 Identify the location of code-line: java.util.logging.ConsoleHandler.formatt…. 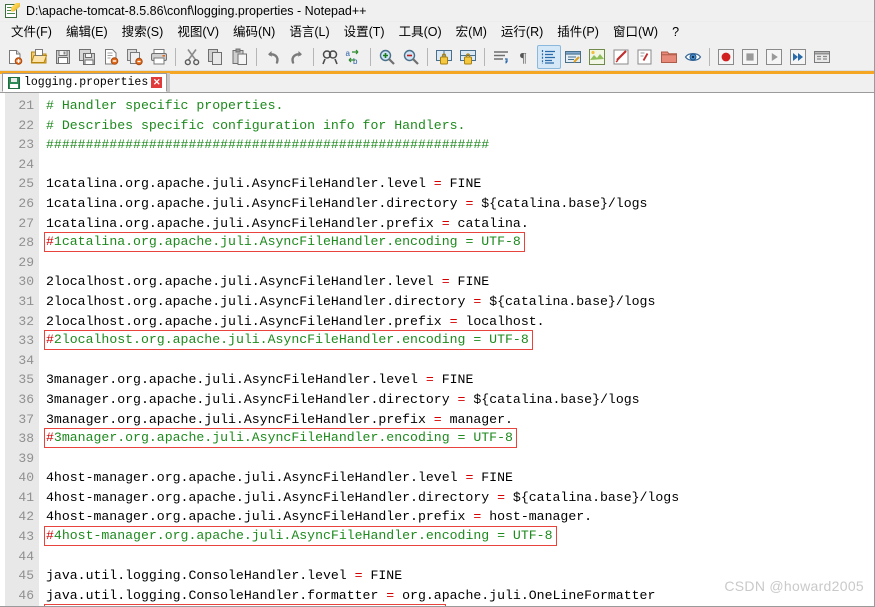
(350, 596).